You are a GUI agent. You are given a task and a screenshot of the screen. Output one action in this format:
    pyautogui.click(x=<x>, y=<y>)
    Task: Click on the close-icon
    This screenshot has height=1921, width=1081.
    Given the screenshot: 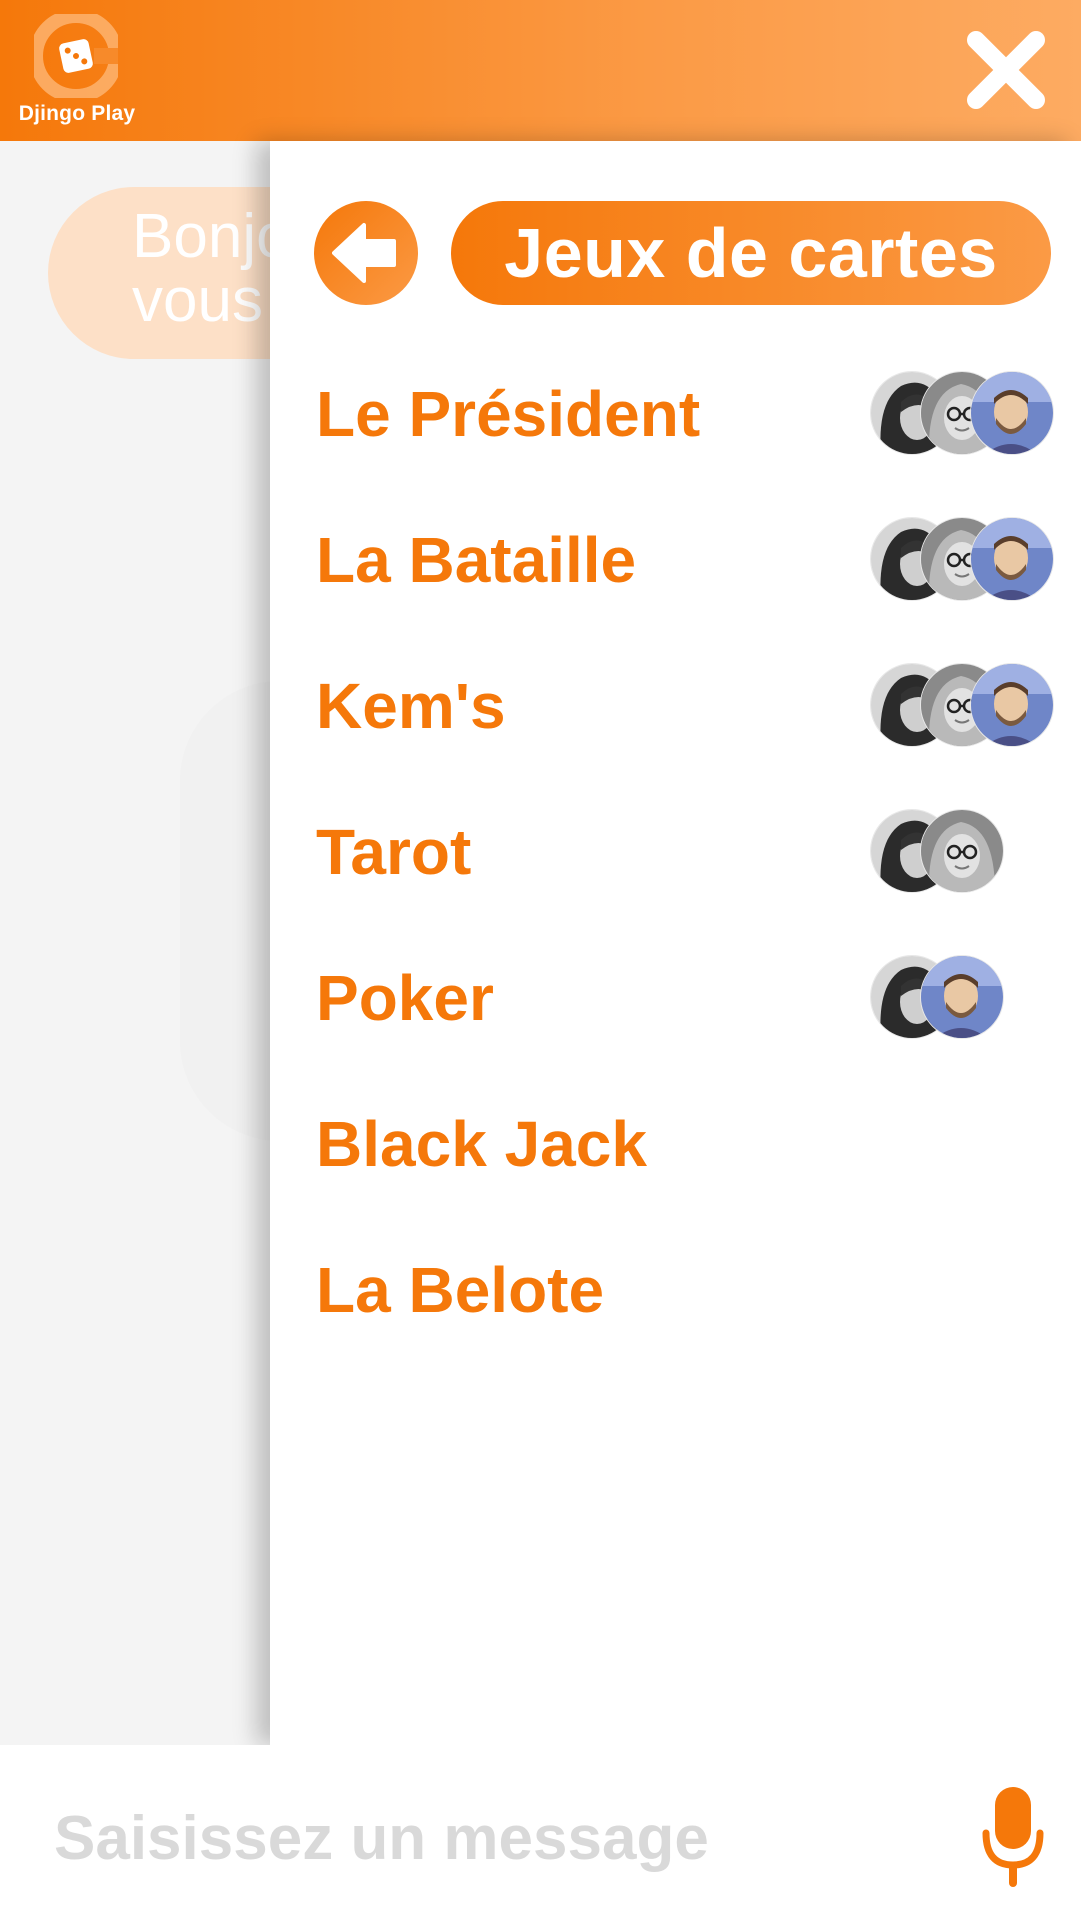 What is the action you would take?
    pyautogui.click(x=1006, y=70)
    